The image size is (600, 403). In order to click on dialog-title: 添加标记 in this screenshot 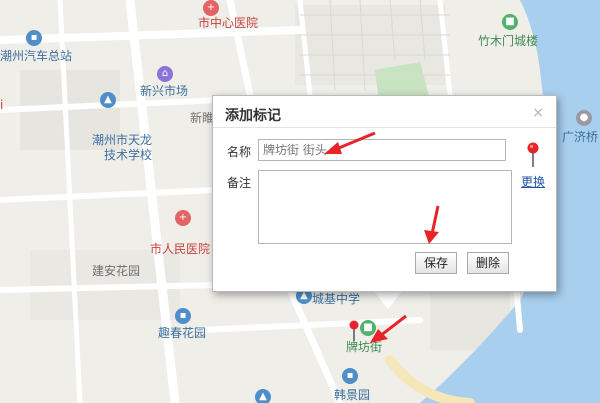, I will do `click(253, 116)`.